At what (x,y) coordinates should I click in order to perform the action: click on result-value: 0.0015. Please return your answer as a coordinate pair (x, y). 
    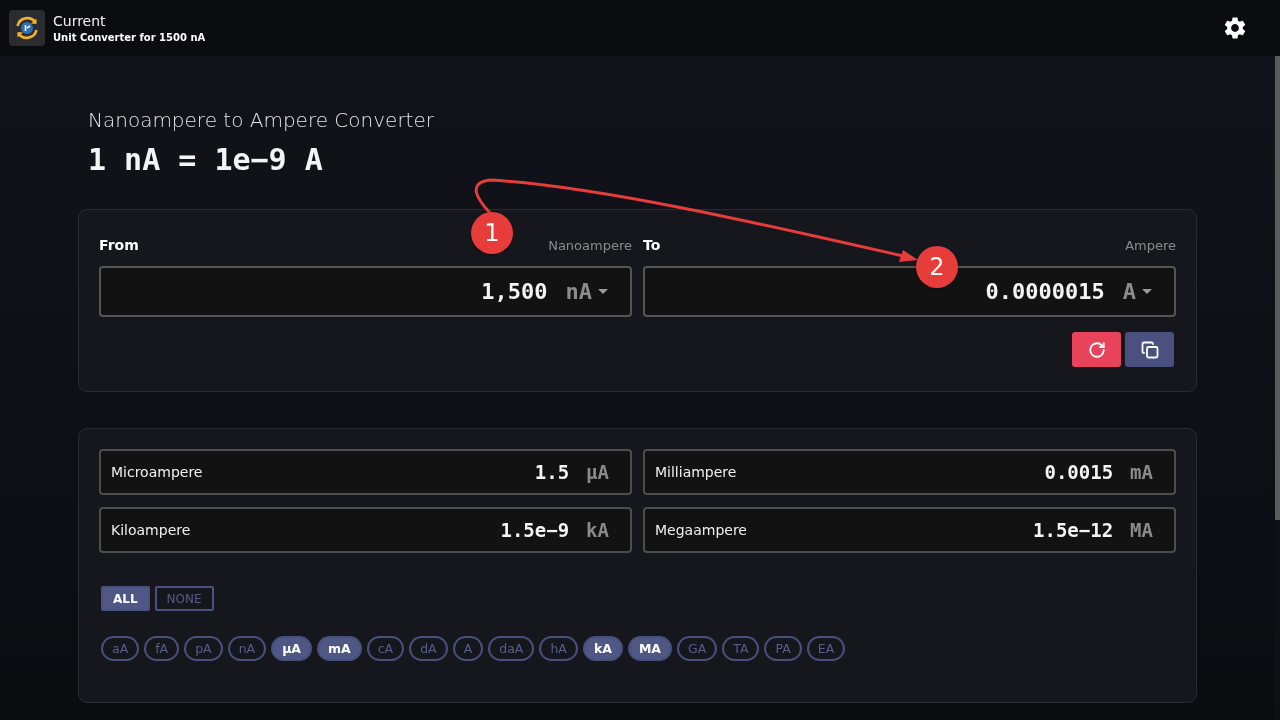
    Looking at the image, I should click on (1079, 472).